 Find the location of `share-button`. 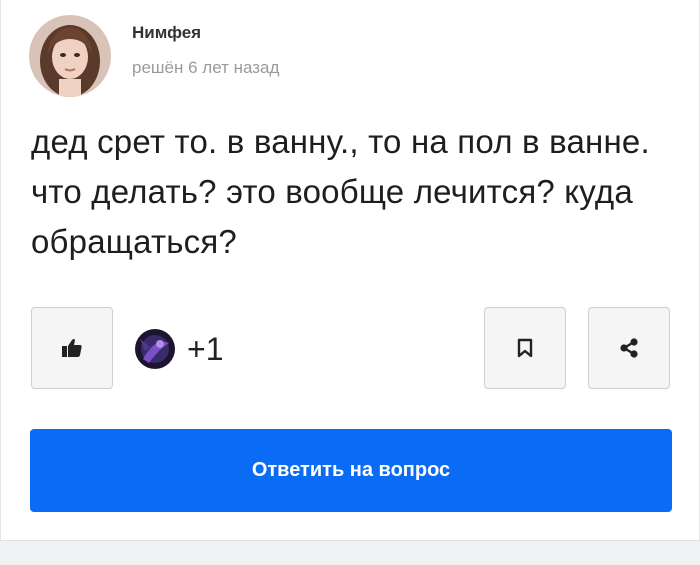

share-button is located at coordinates (629, 348).